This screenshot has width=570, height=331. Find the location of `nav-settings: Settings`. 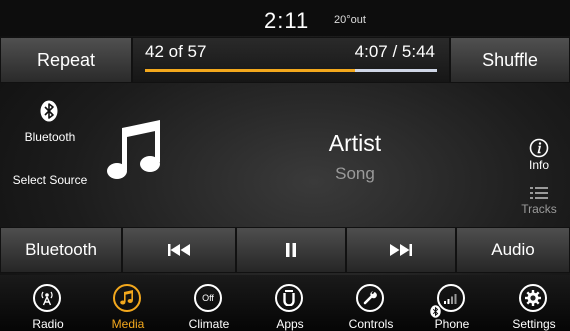

nav-settings: Settings is located at coordinates (534, 303).